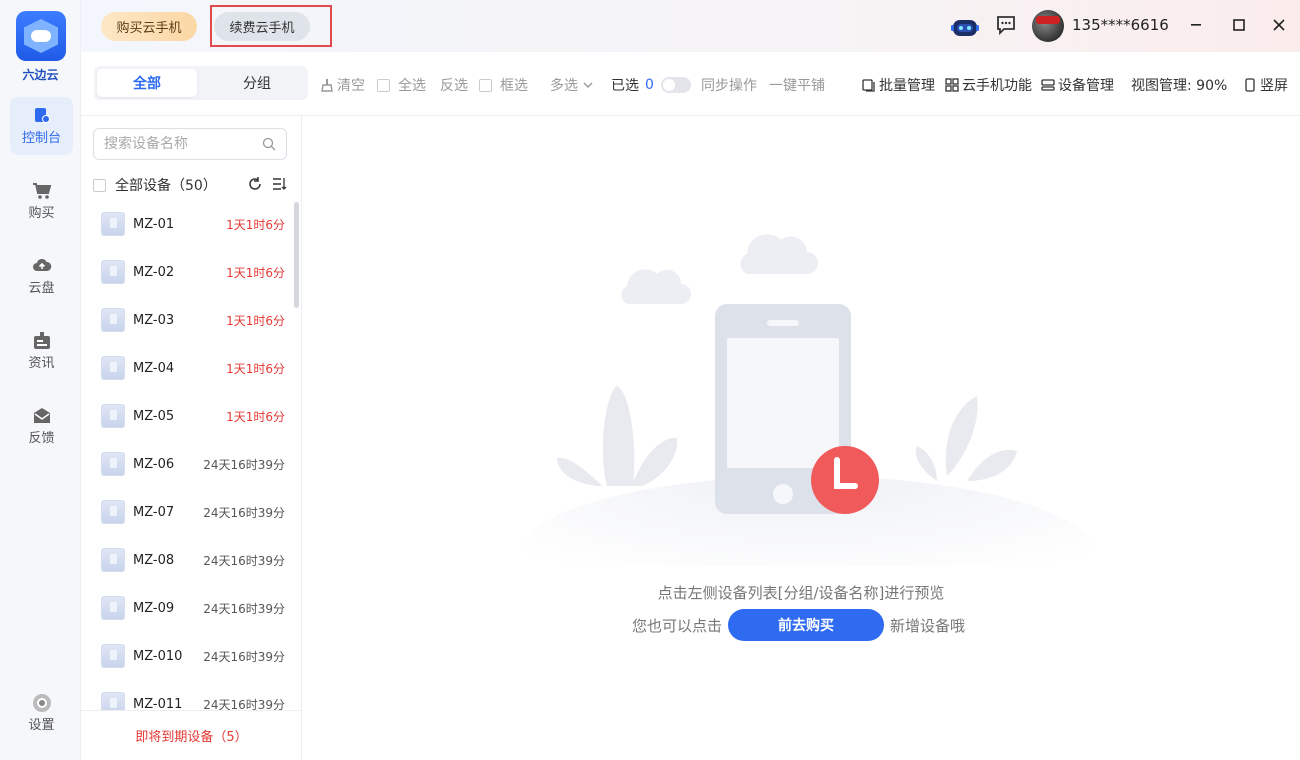 This screenshot has width=1300, height=760. Describe the element at coordinates (41, 126) in the screenshot. I see `nav-item-console: 控制台` at that location.